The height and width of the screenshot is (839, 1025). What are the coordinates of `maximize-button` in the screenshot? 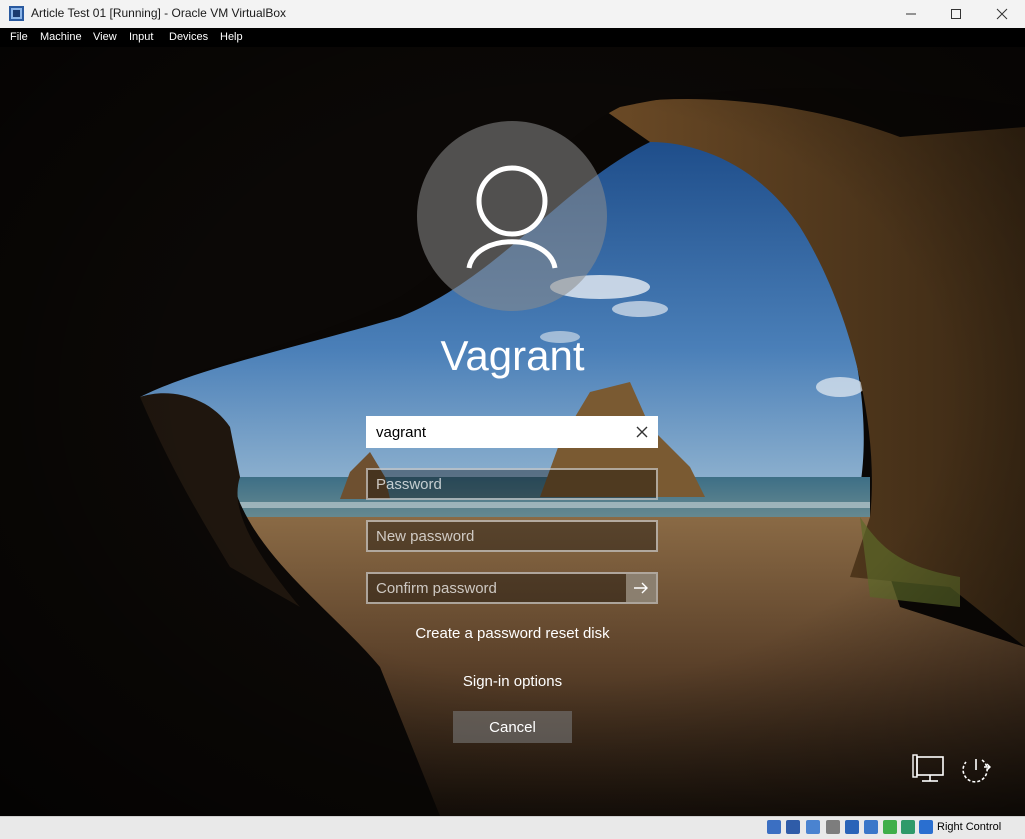 It's located at (956, 14).